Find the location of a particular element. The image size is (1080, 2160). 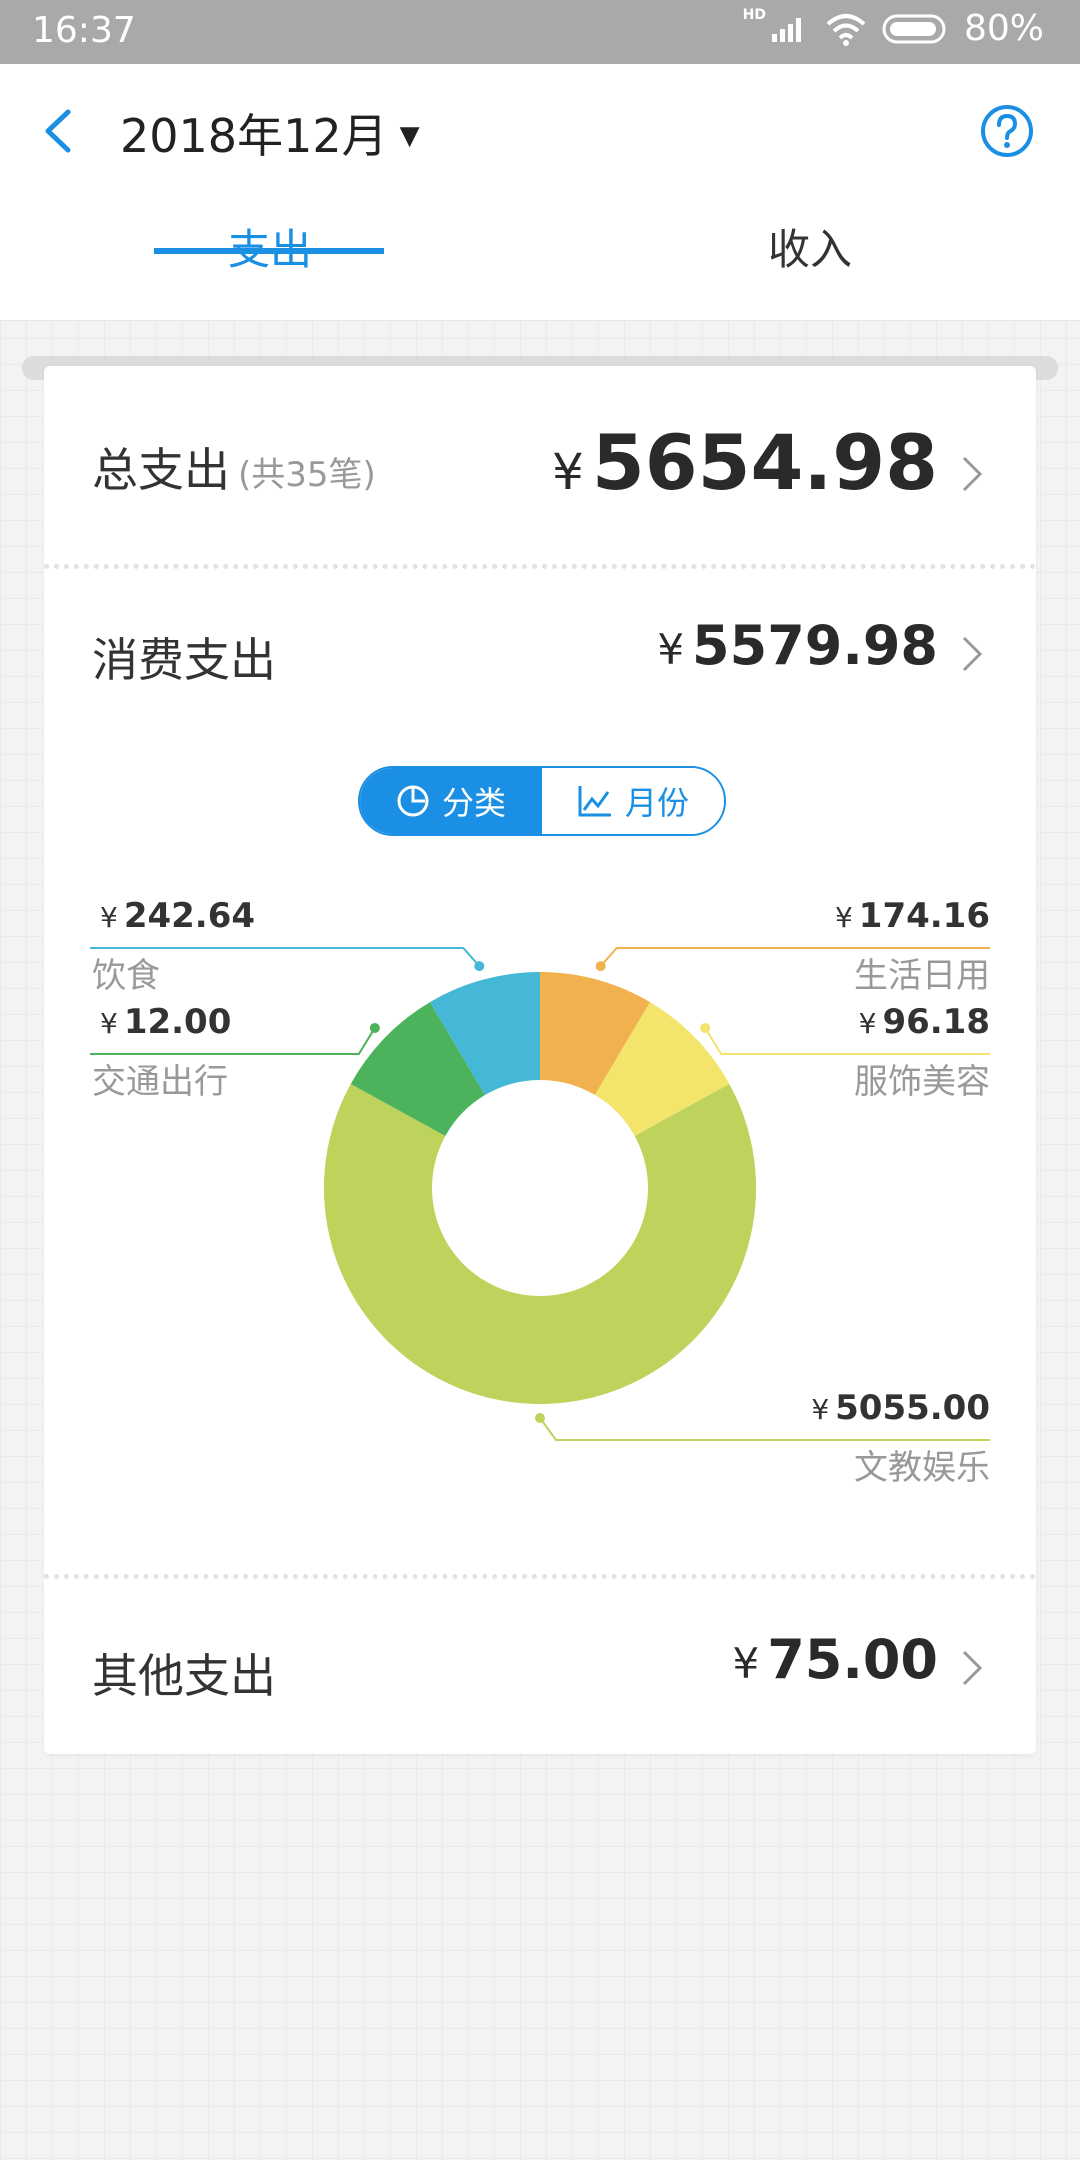

callout-food-name: 饮食 is located at coordinates (126, 976).